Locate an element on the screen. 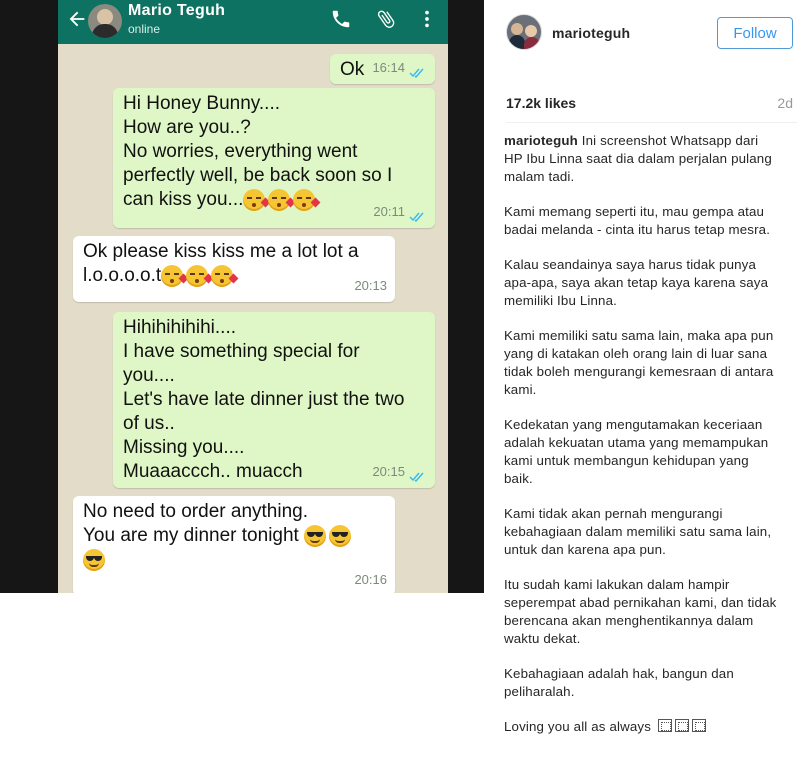  message-time: 20:15 is located at coordinates (388, 471).